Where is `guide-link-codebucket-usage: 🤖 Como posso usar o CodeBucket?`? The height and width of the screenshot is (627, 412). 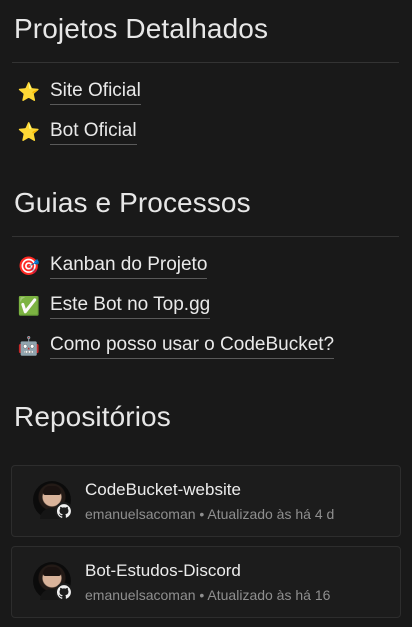
guide-link-codebucket-usage: 🤖 Como posso usar o CodeBucket? is located at coordinates (176, 346).